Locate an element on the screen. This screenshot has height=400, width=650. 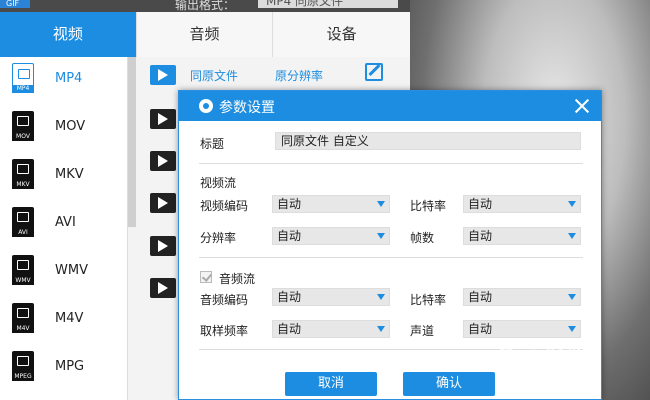
tab-video: 视频 is located at coordinates (68, 34).